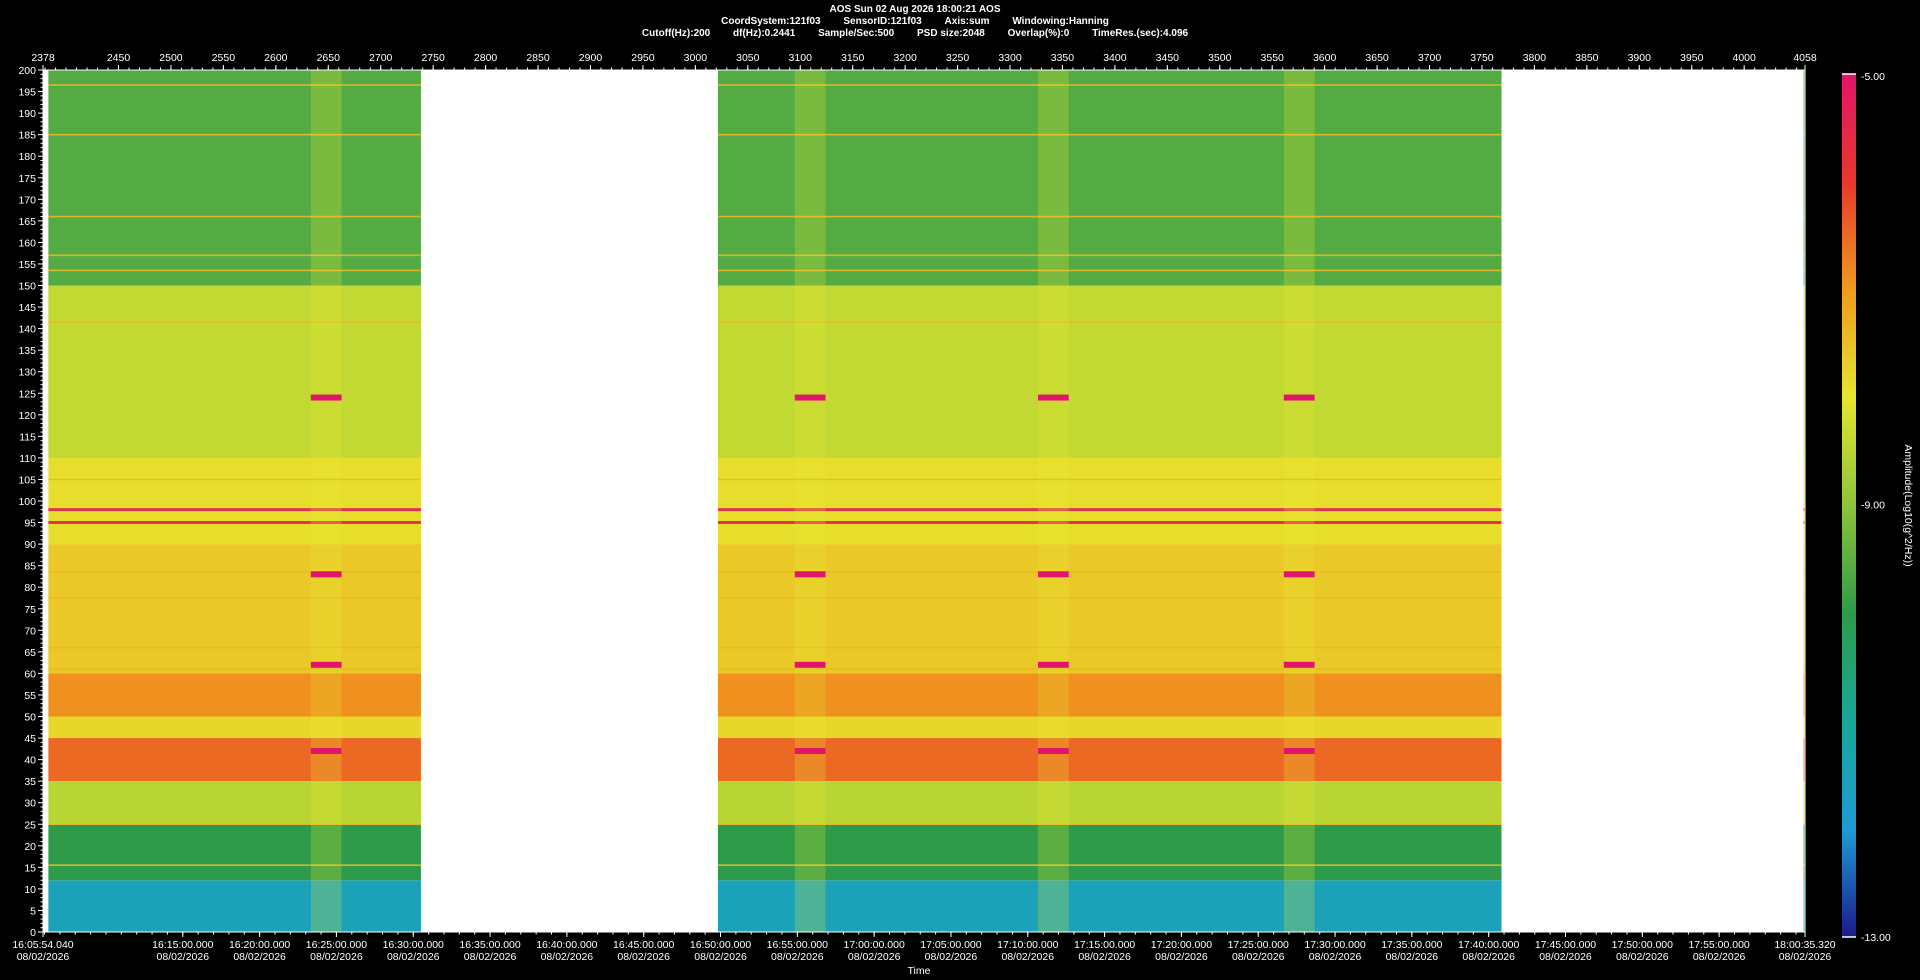  What do you see at coordinates (27, 200) in the screenshot?
I see `y-tick-label: 170` at bounding box center [27, 200].